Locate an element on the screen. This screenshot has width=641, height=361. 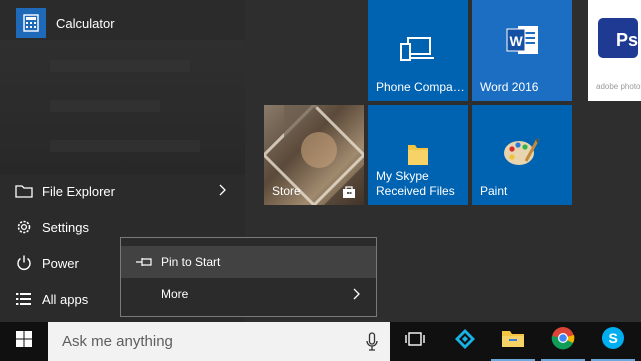
tile-word-2016: W Word 2016 is located at coordinates (522, 50).